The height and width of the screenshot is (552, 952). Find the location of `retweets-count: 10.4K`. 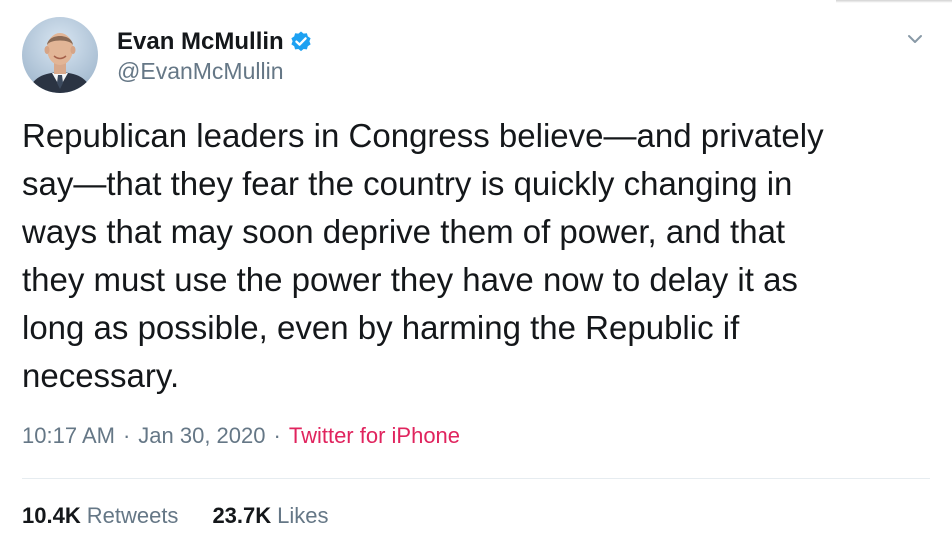

retweets-count: 10.4K is located at coordinates (51, 515).